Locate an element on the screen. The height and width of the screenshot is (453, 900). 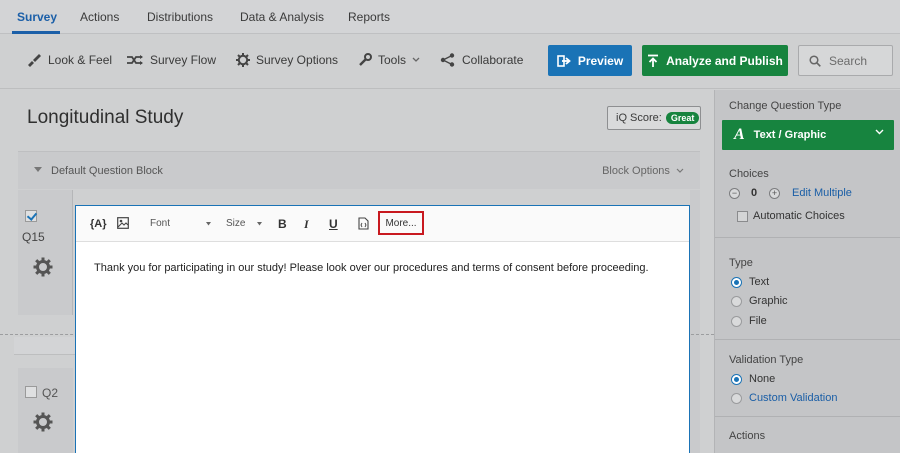
type-file-label: File is located at coordinates (758, 321).